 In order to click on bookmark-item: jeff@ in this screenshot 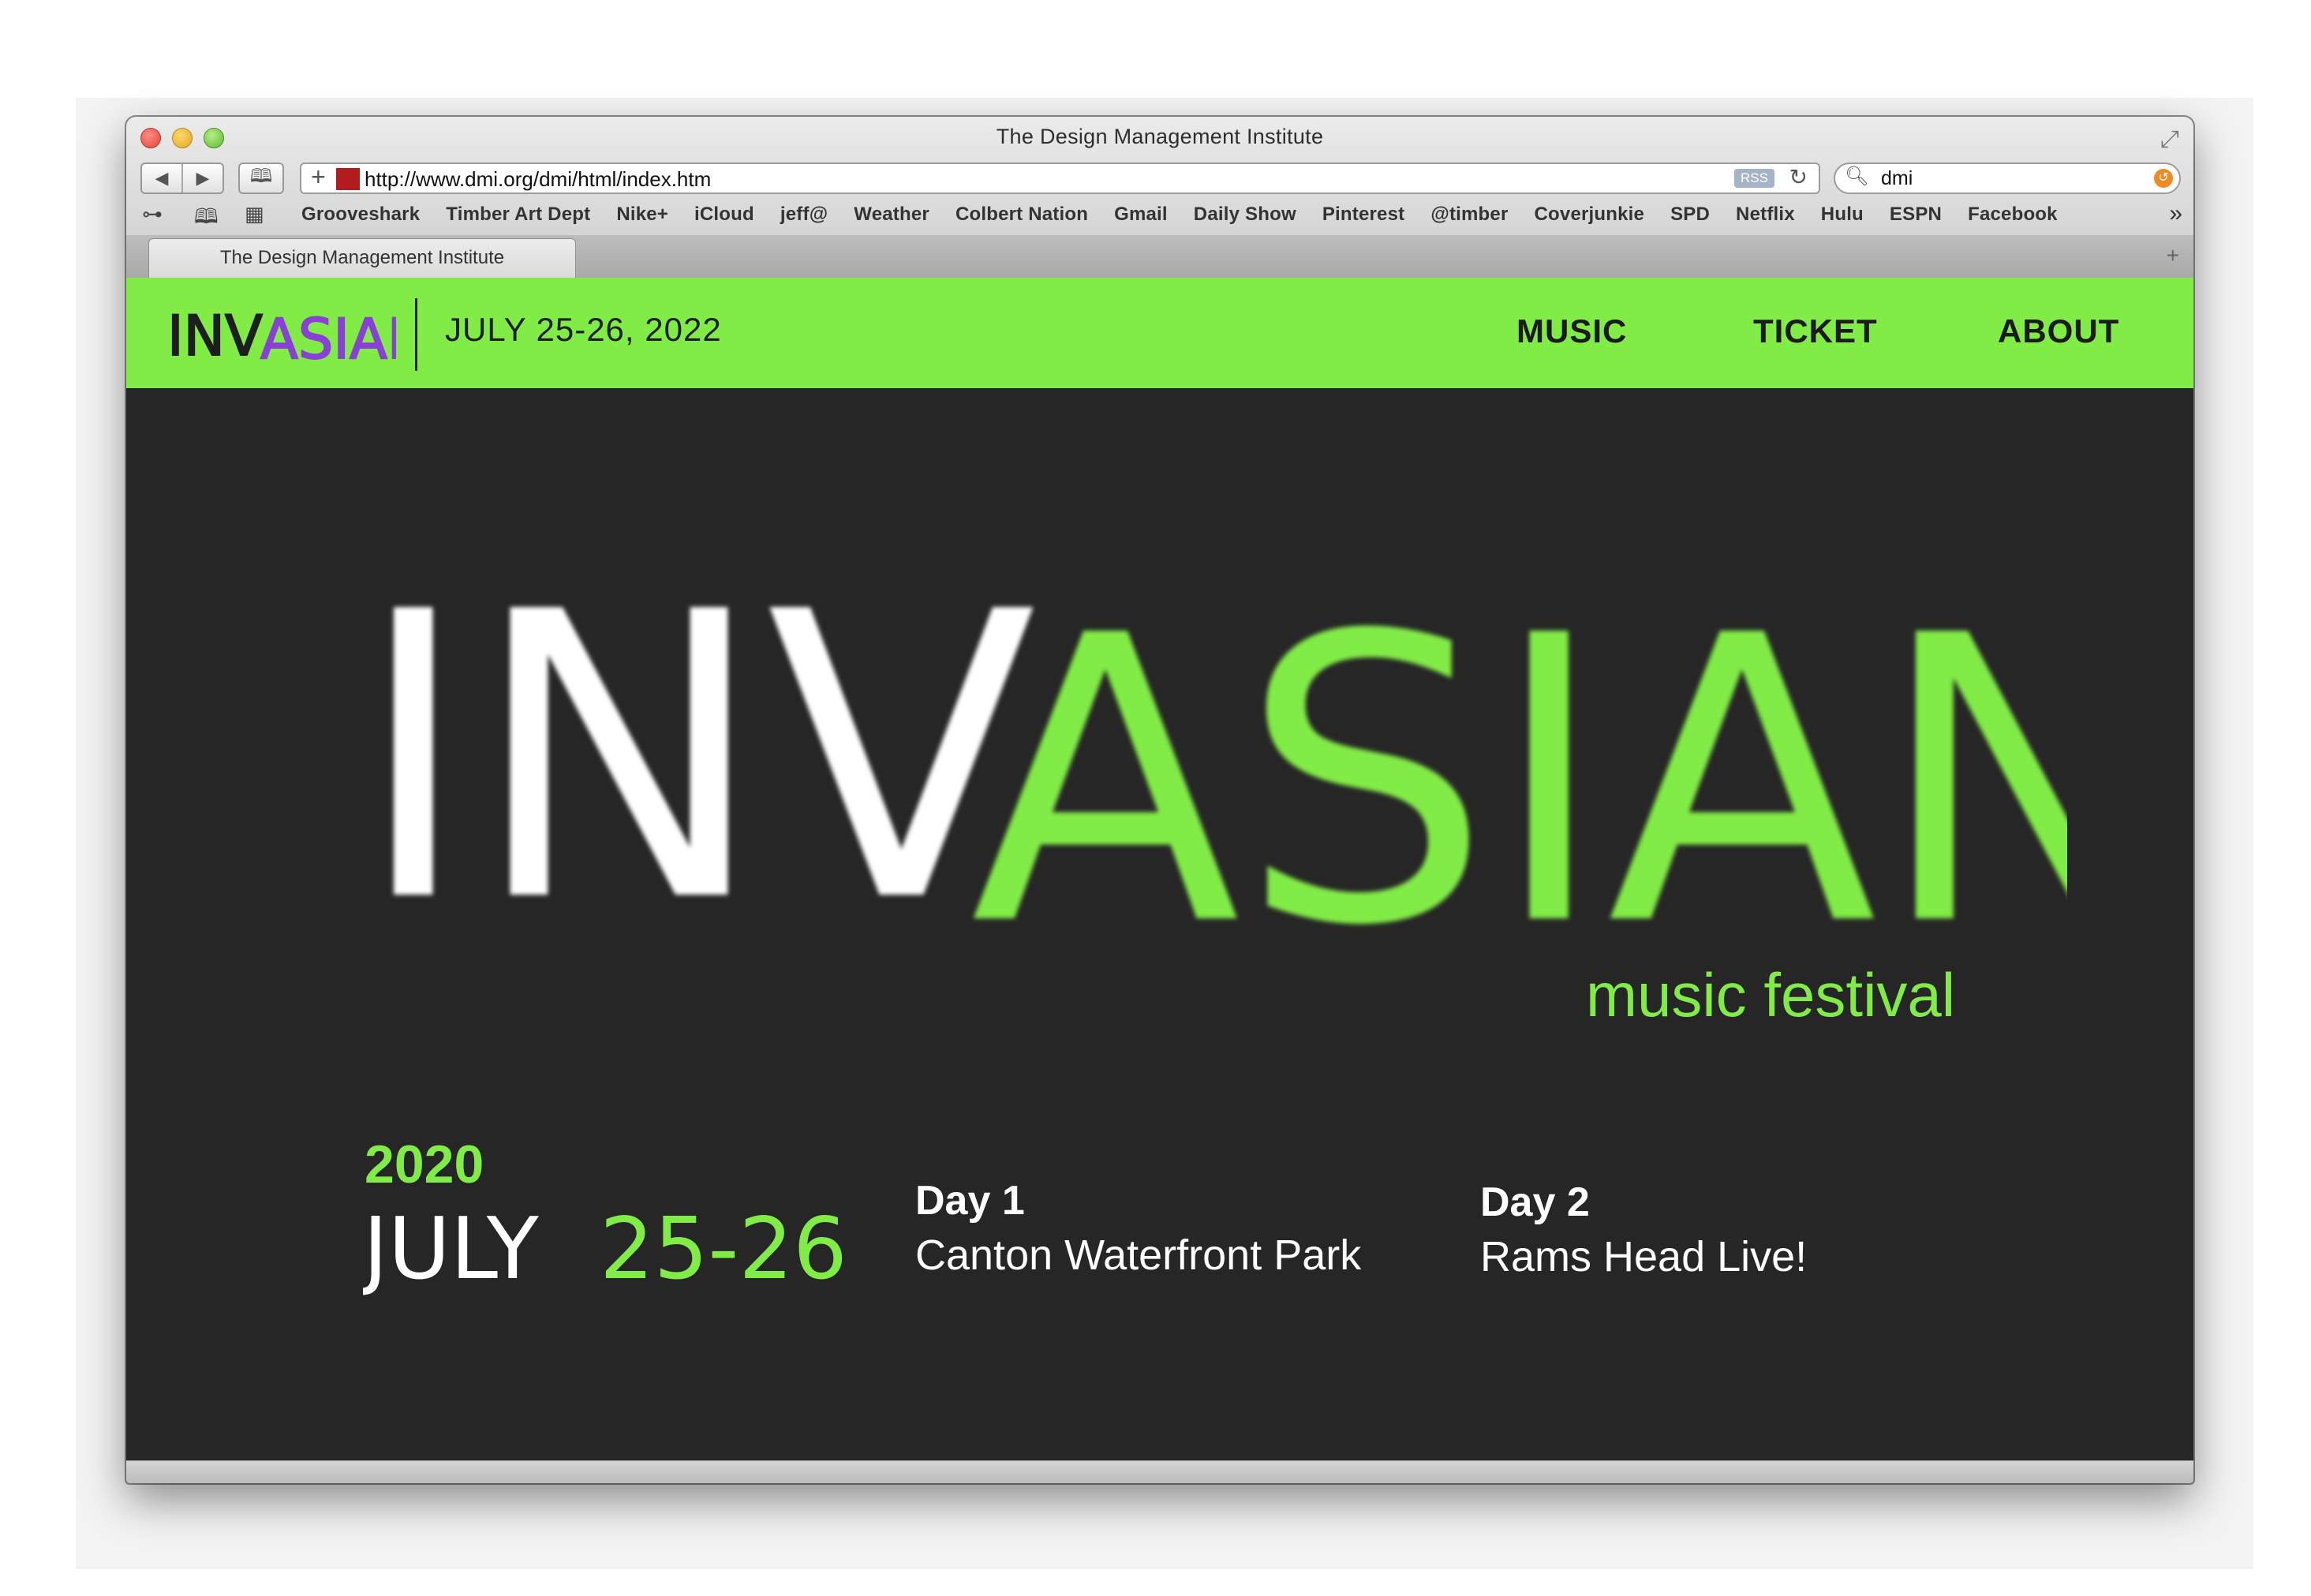, I will do `click(804, 215)`.